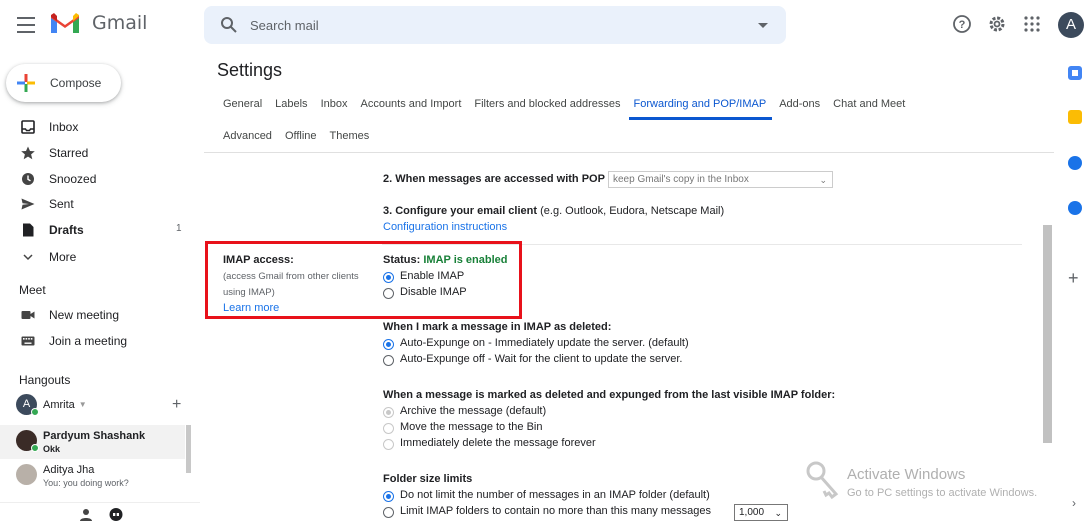 This screenshot has width=1089, height=526. I want to click on archive-message-radio, so click(388, 412).